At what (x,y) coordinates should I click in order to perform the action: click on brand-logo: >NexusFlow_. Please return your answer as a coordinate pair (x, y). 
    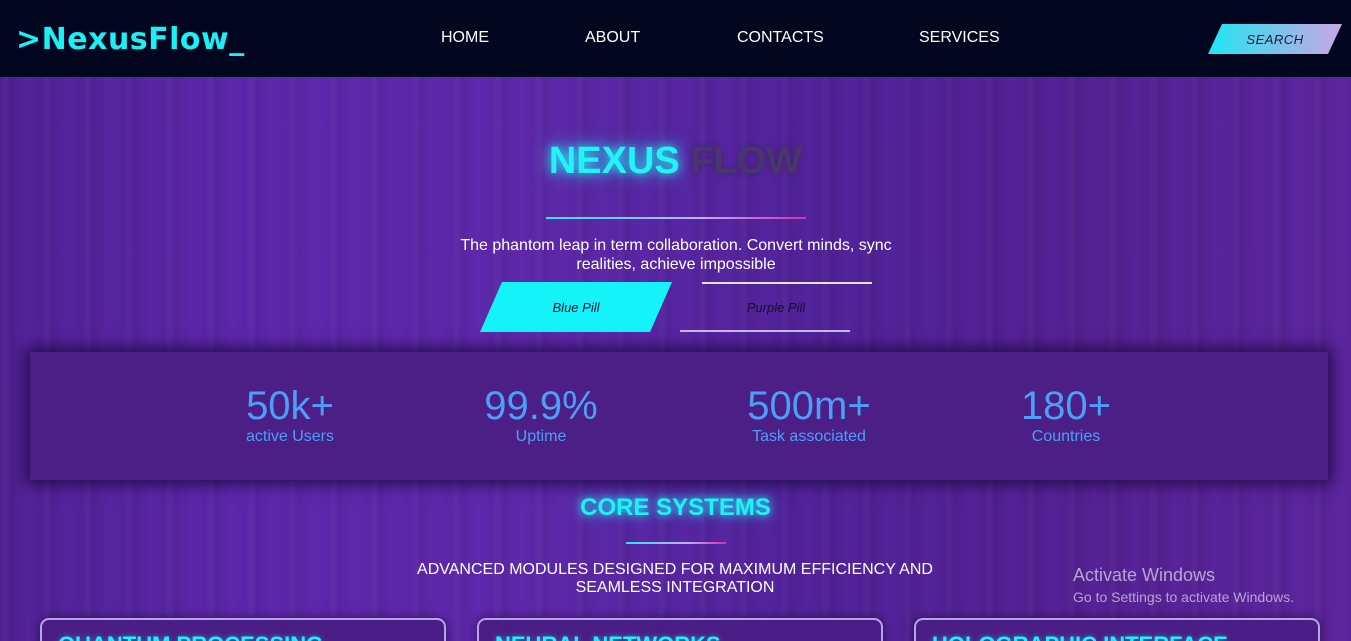
    Looking at the image, I should click on (130, 39).